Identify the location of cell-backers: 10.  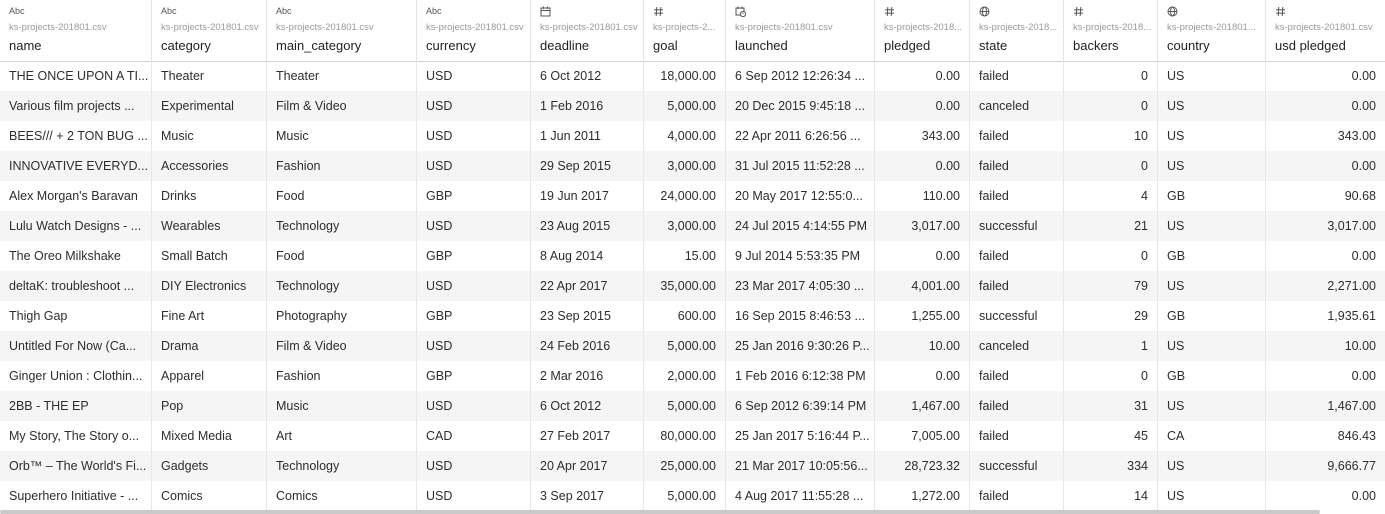
(1110, 136).